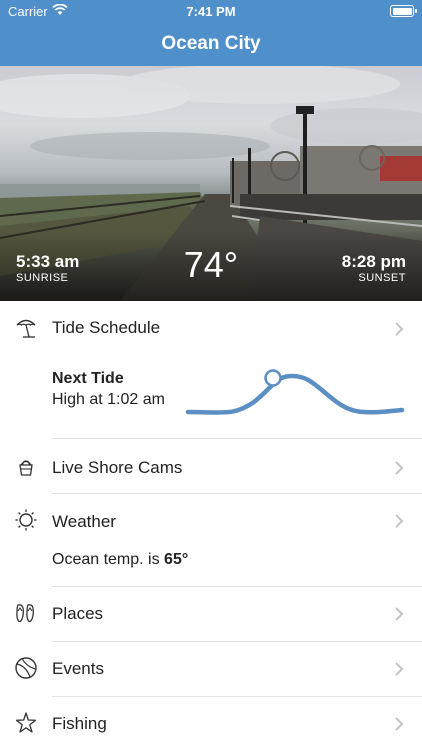  I want to click on tide-curve-line, so click(295, 394).